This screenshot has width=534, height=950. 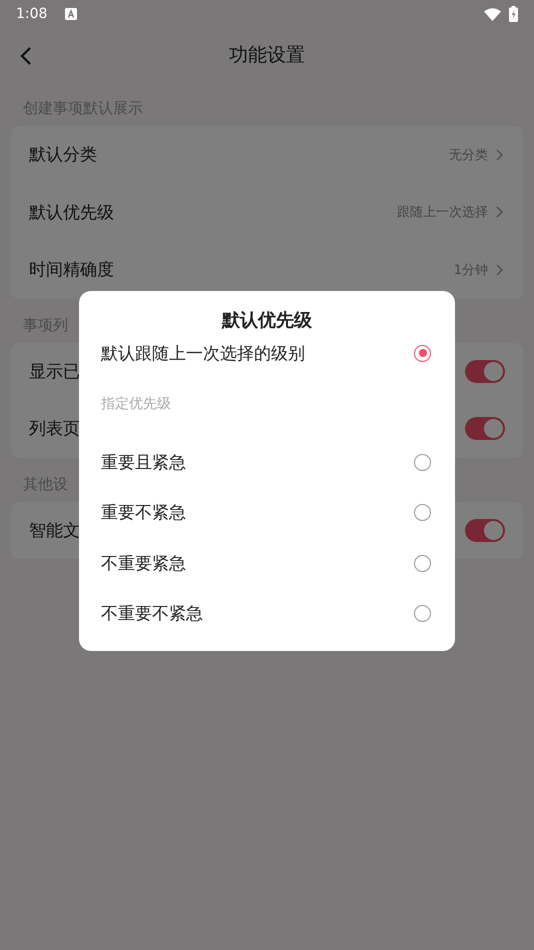 What do you see at coordinates (54, 429) in the screenshot?
I see `setting-label: 列表页` at bounding box center [54, 429].